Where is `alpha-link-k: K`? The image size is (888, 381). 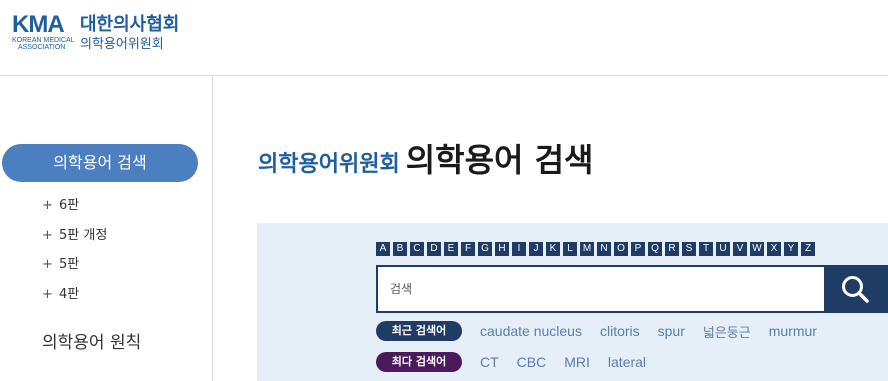 alpha-link-k: K is located at coordinates (553, 249).